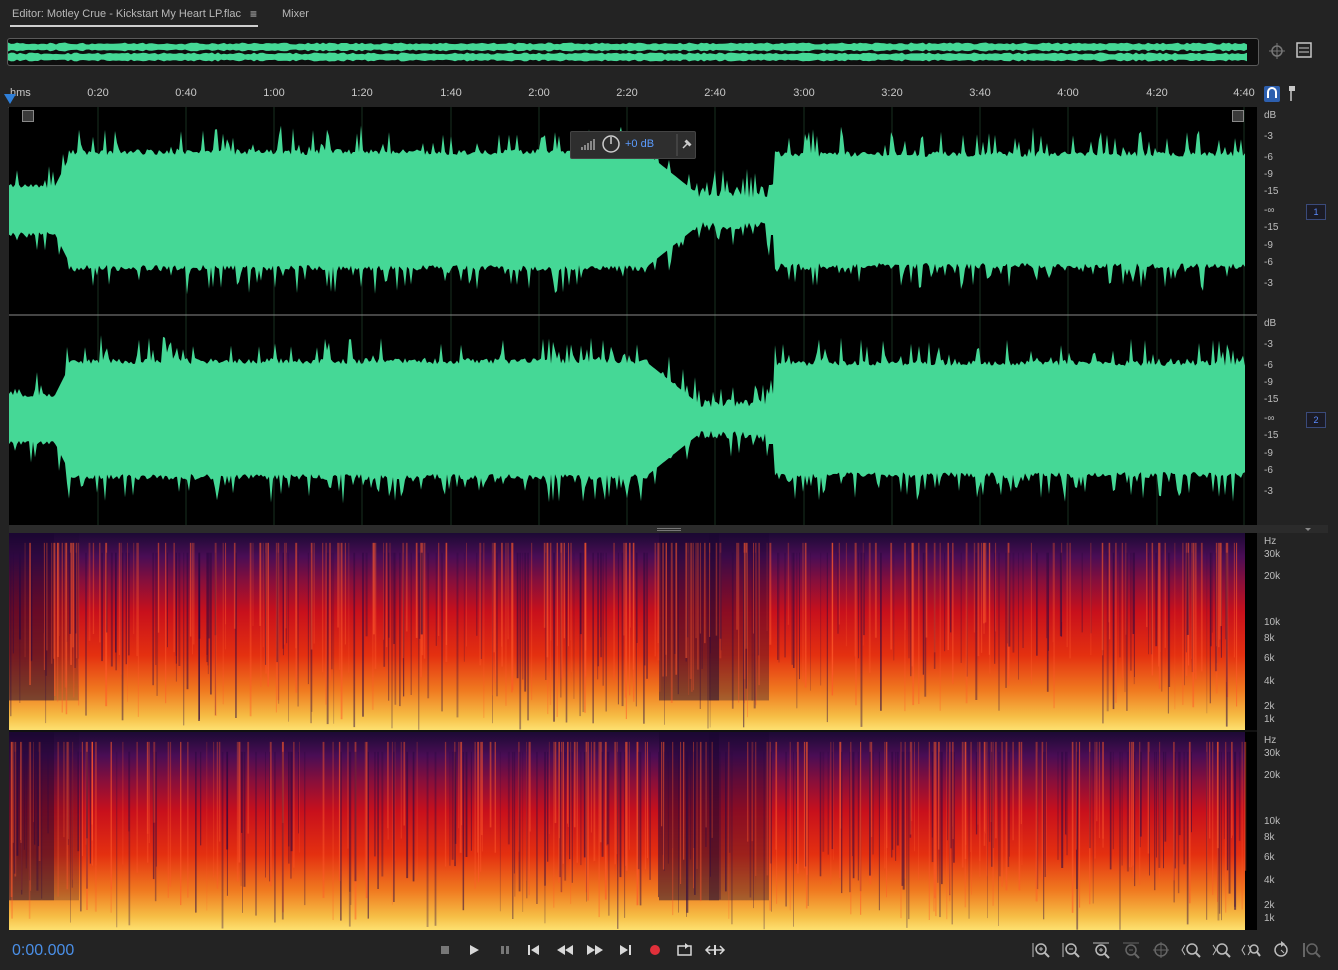 This screenshot has width=1338, height=970. What do you see at coordinates (625, 950) in the screenshot?
I see `go-to-end-button` at bounding box center [625, 950].